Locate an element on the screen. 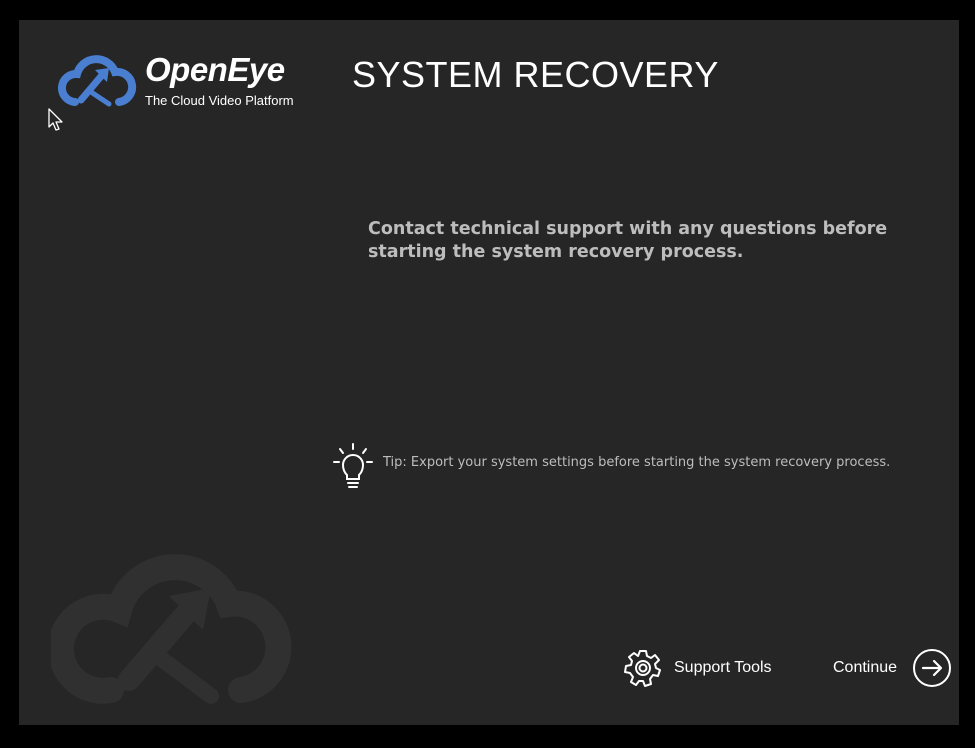 This screenshot has width=975, height=748. brand-name: OpenEye is located at coordinates (215, 69).